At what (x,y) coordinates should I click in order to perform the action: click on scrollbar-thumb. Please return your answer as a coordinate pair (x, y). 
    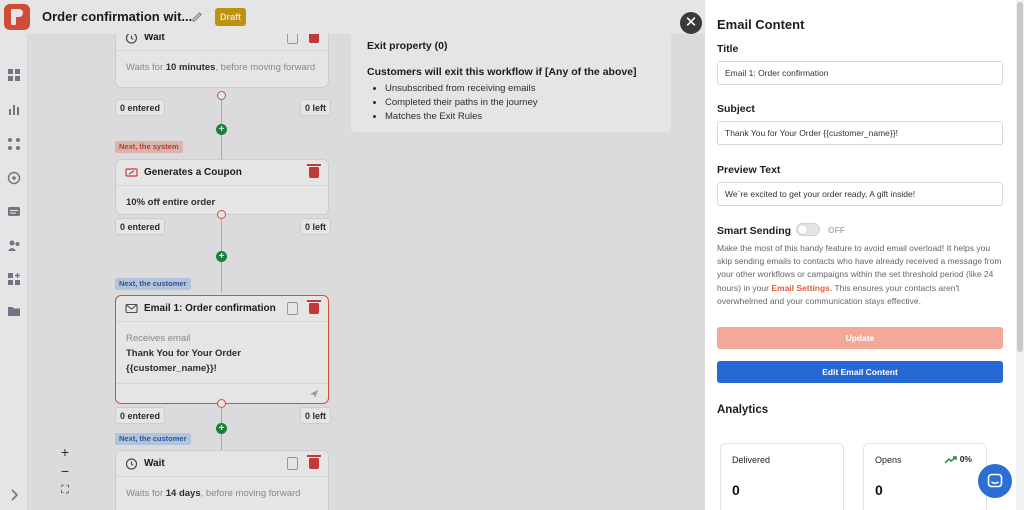
    Looking at the image, I should click on (1020, 177).